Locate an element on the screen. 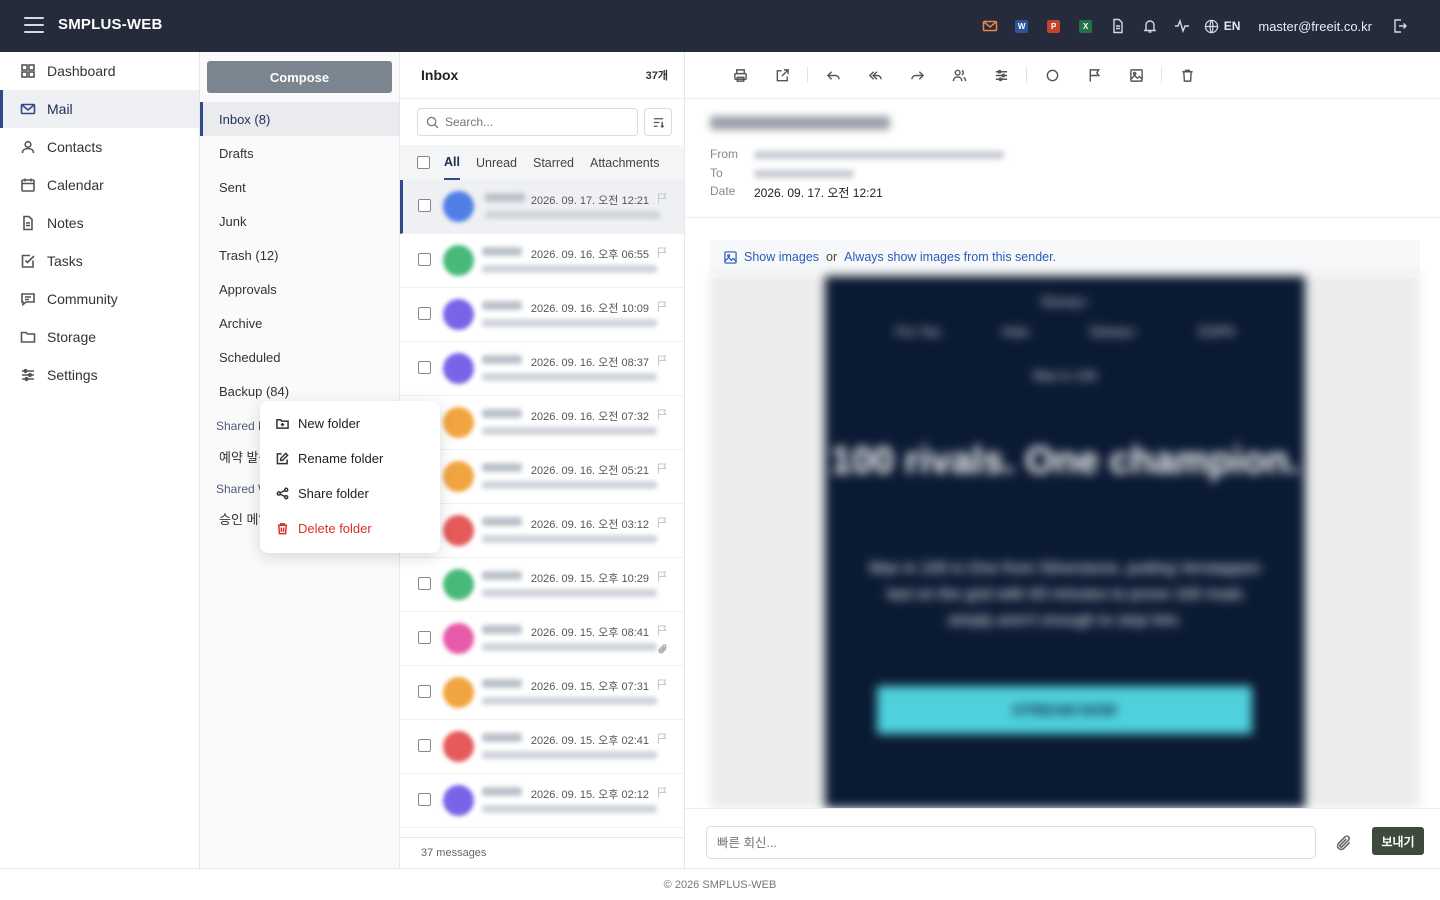 The height and width of the screenshot is (900, 1440). document-icon is located at coordinates (1118, 26).